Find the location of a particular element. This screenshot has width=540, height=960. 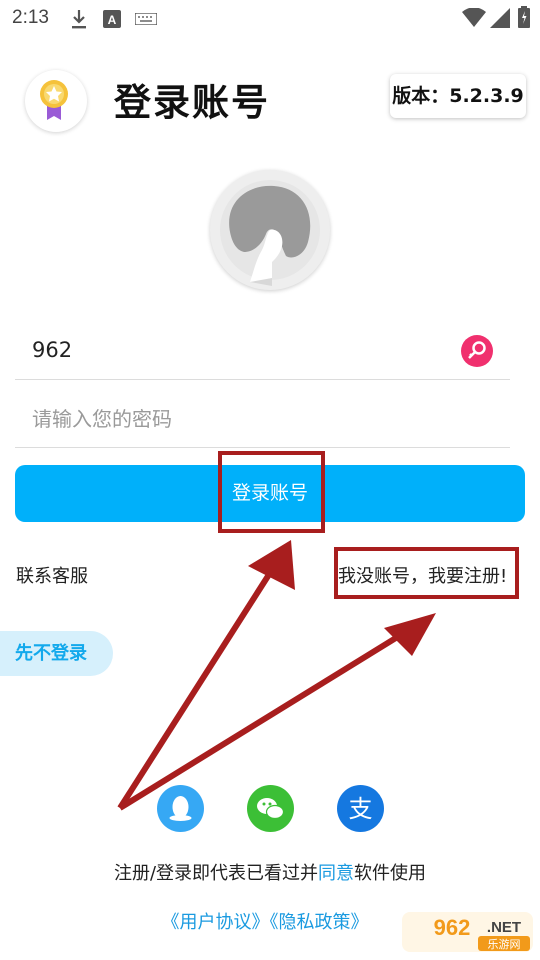

svg-text: .NET is located at coordinates (504, 927).